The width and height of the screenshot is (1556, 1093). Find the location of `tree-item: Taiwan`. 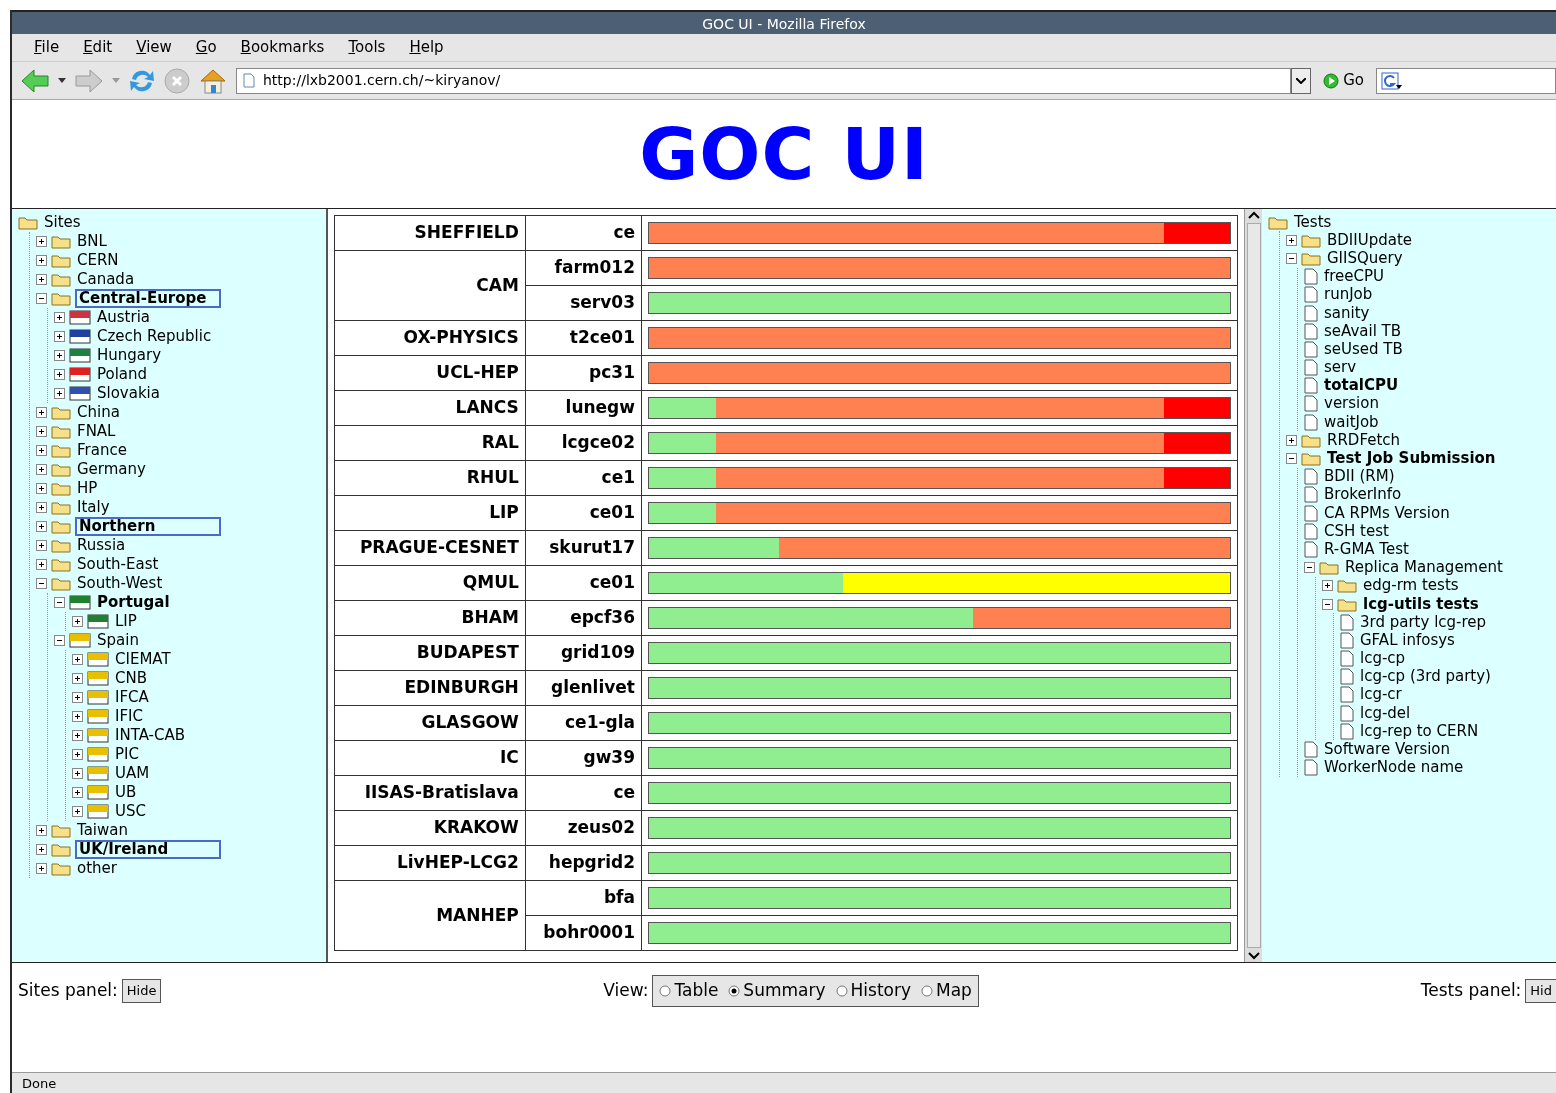

tree-item: Taiwan is located at coordinates (102, 830).